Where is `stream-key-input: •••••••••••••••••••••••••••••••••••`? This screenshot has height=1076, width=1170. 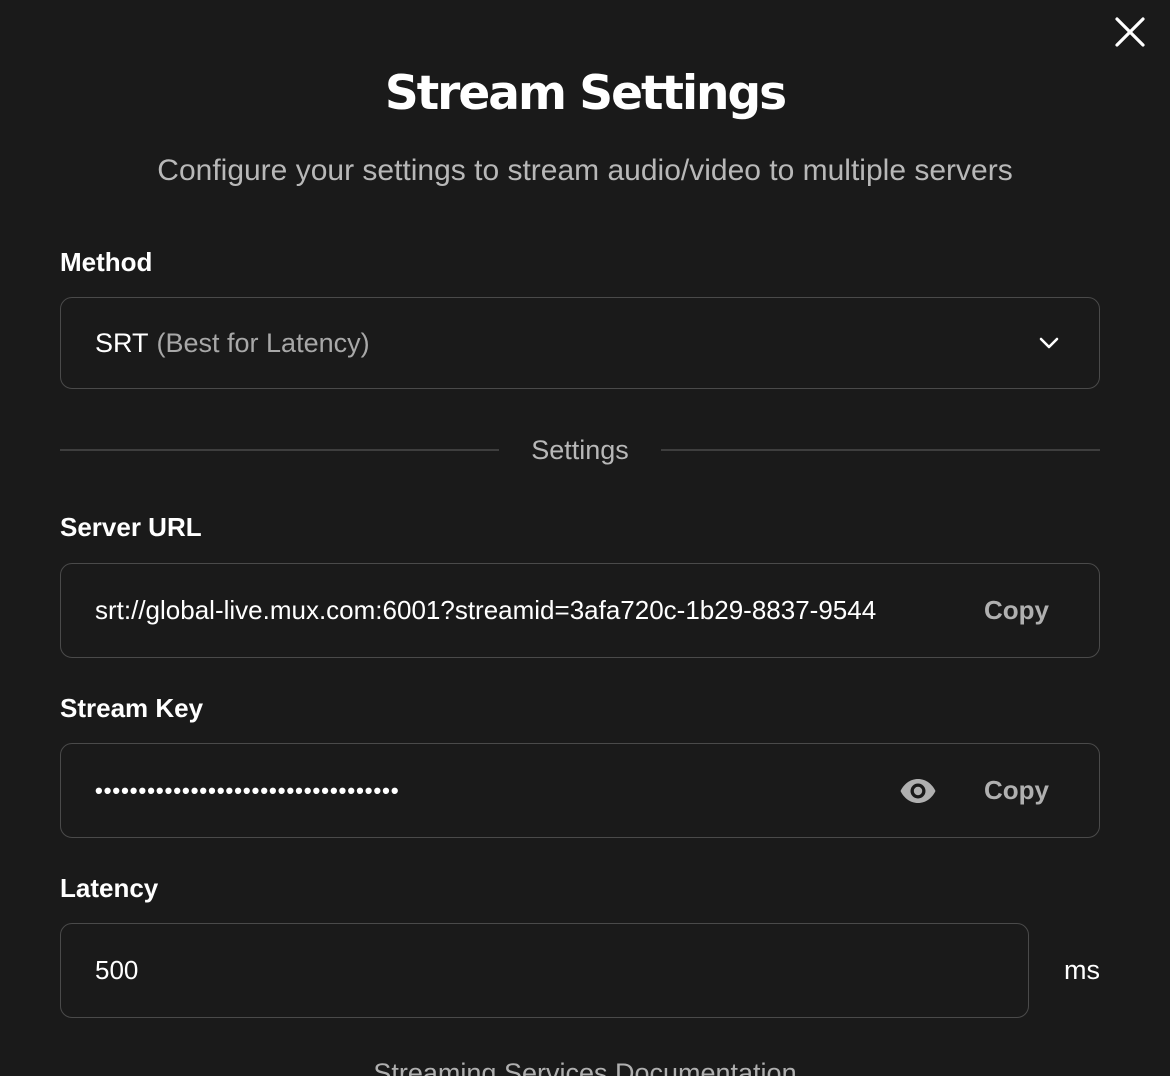 stream-key-input: ••••••••••••••••••••••••••••••••••• is located at coordinates (496, 791).